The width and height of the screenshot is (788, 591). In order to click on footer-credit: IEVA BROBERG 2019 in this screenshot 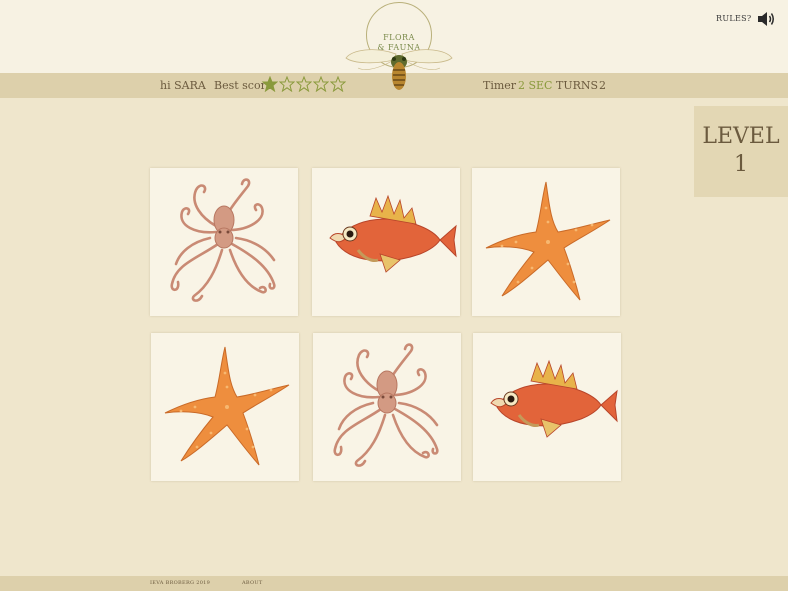, I will do `click(180, 583)`.